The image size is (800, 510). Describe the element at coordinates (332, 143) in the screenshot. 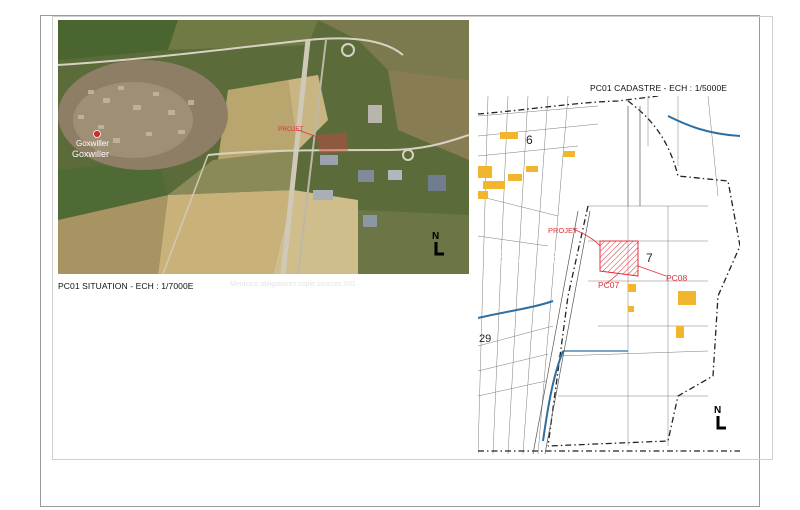

I see `projet-area` at that location.